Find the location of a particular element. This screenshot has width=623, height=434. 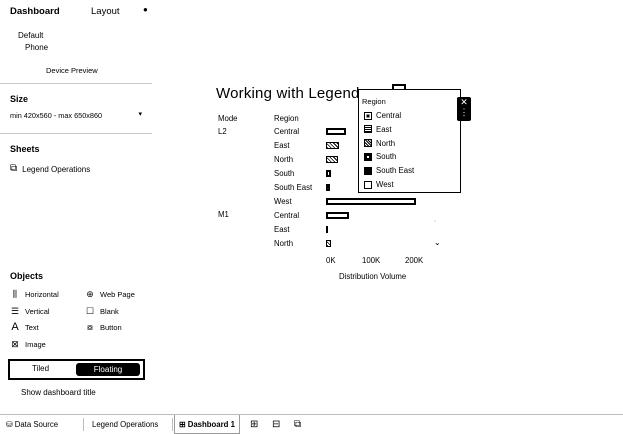

horizontal-icon: ⫼ is located at coordinates (15, 293).